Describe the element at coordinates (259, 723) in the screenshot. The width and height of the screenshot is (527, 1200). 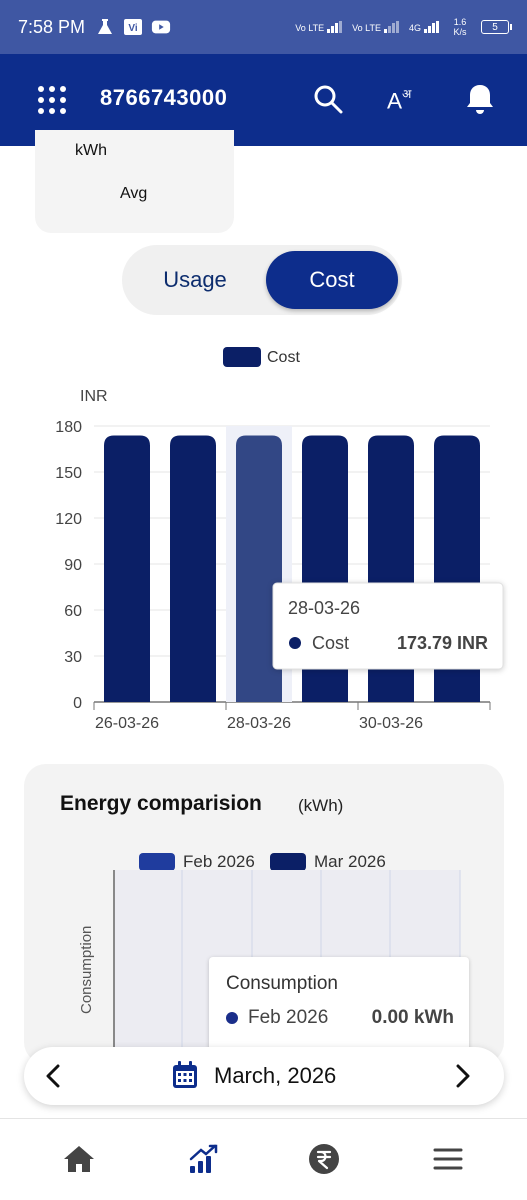
I see `x-tick-label: 28-03-26` at that location.